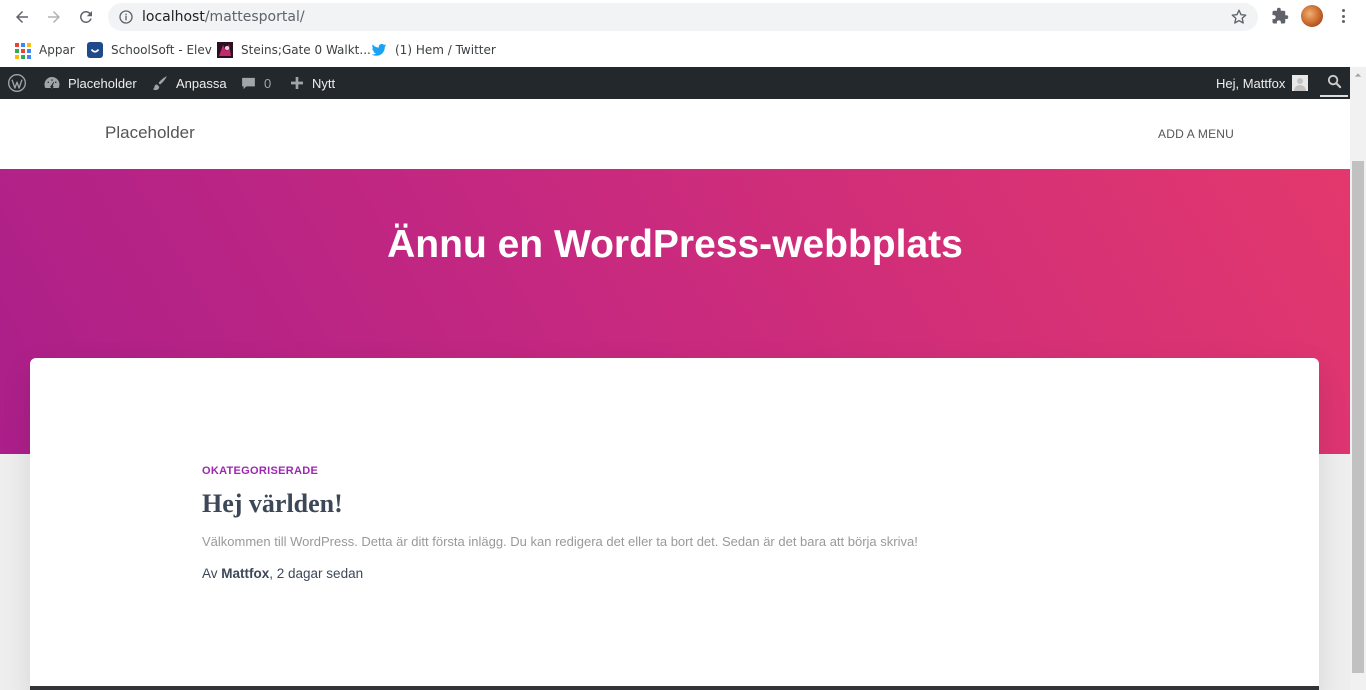 This screenshot has width=1366, height=690. I want to click on browser-toolbar: localhost/mattesportal/, so click(683, 16).